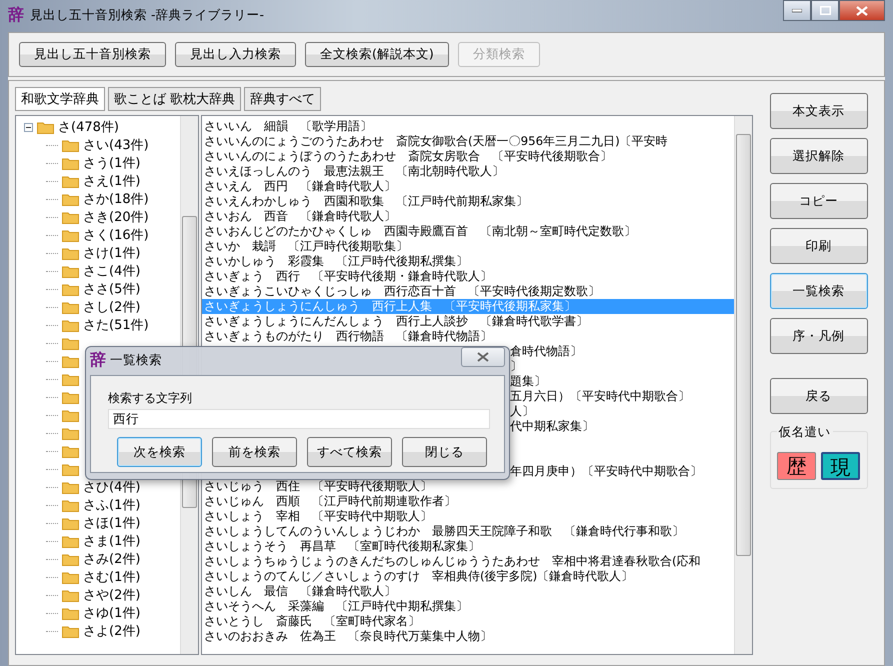  I want to click on field-label: 検索する文字列, so click(150, 398).